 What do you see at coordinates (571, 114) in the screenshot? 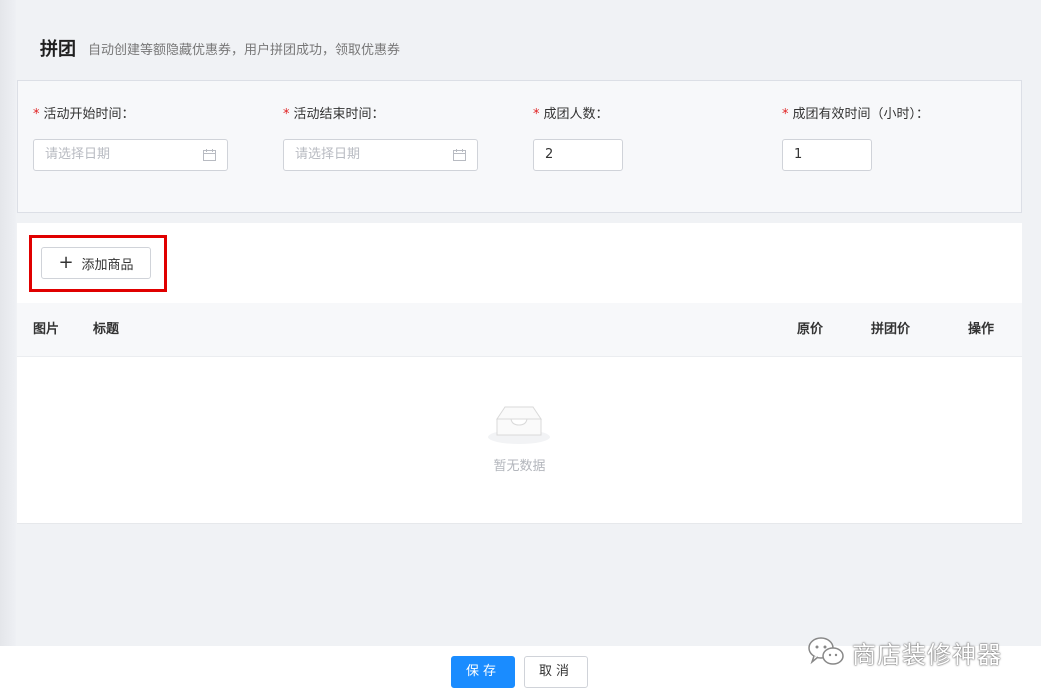
I see `group-size-label: * 成团人数：` at bounding box center [571, 114].